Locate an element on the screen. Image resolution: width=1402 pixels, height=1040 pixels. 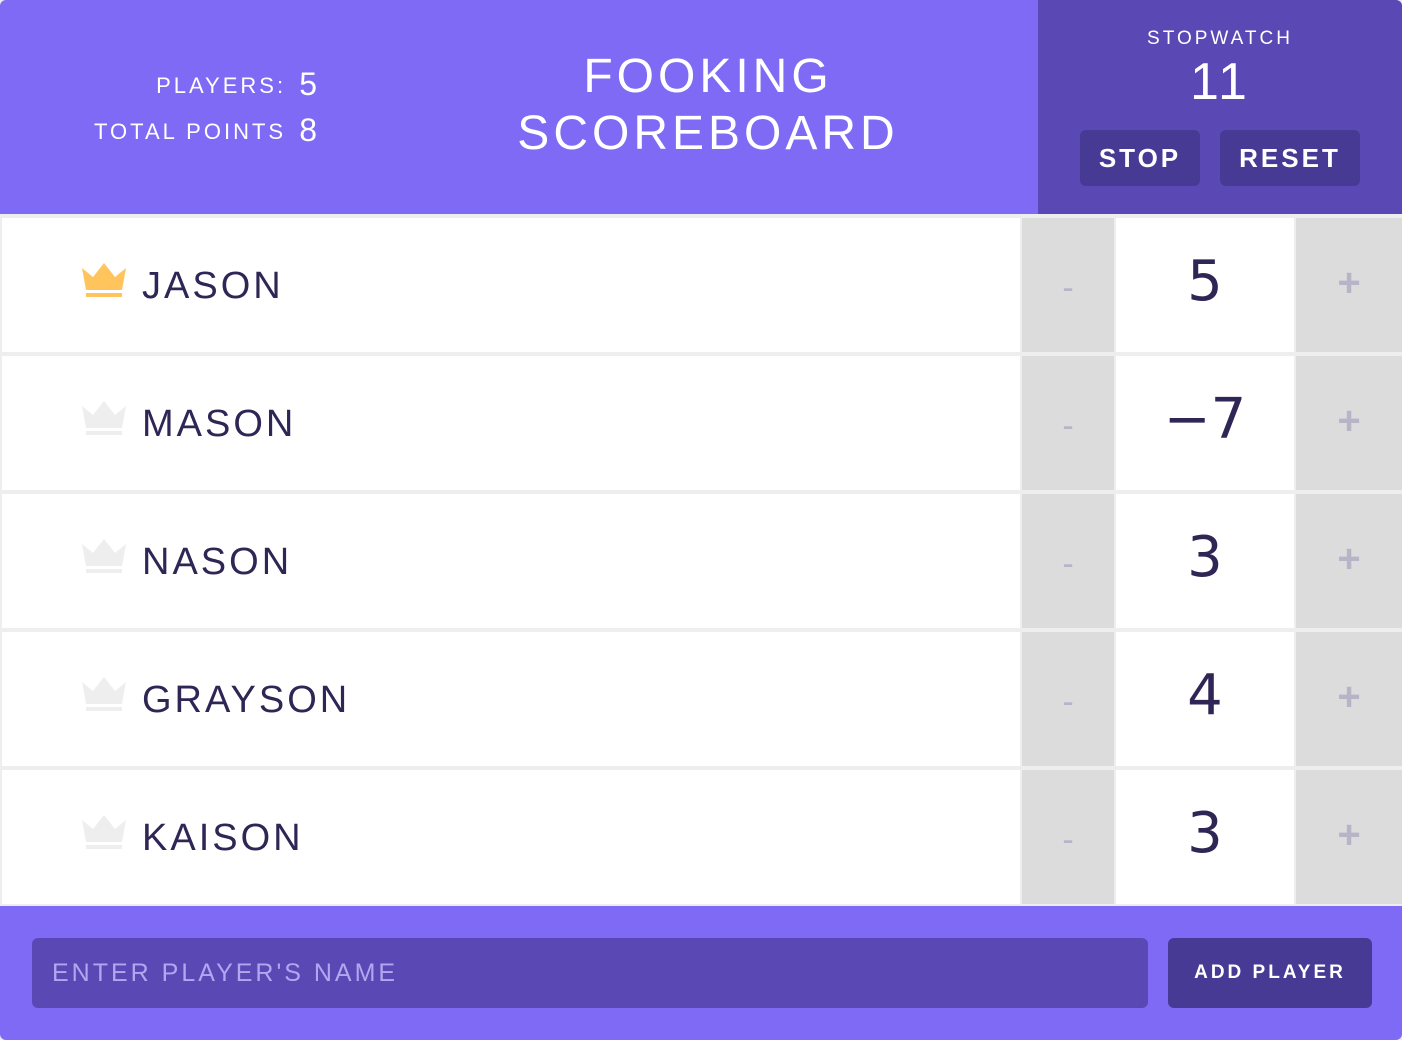
player-row: JASON -5 + is located at coordinates (702, 285).